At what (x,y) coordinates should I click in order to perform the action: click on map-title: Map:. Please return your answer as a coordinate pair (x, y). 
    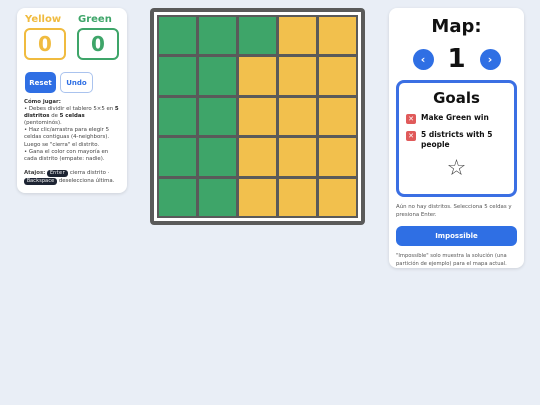
    Looking at the image, I should click on (456, 26).